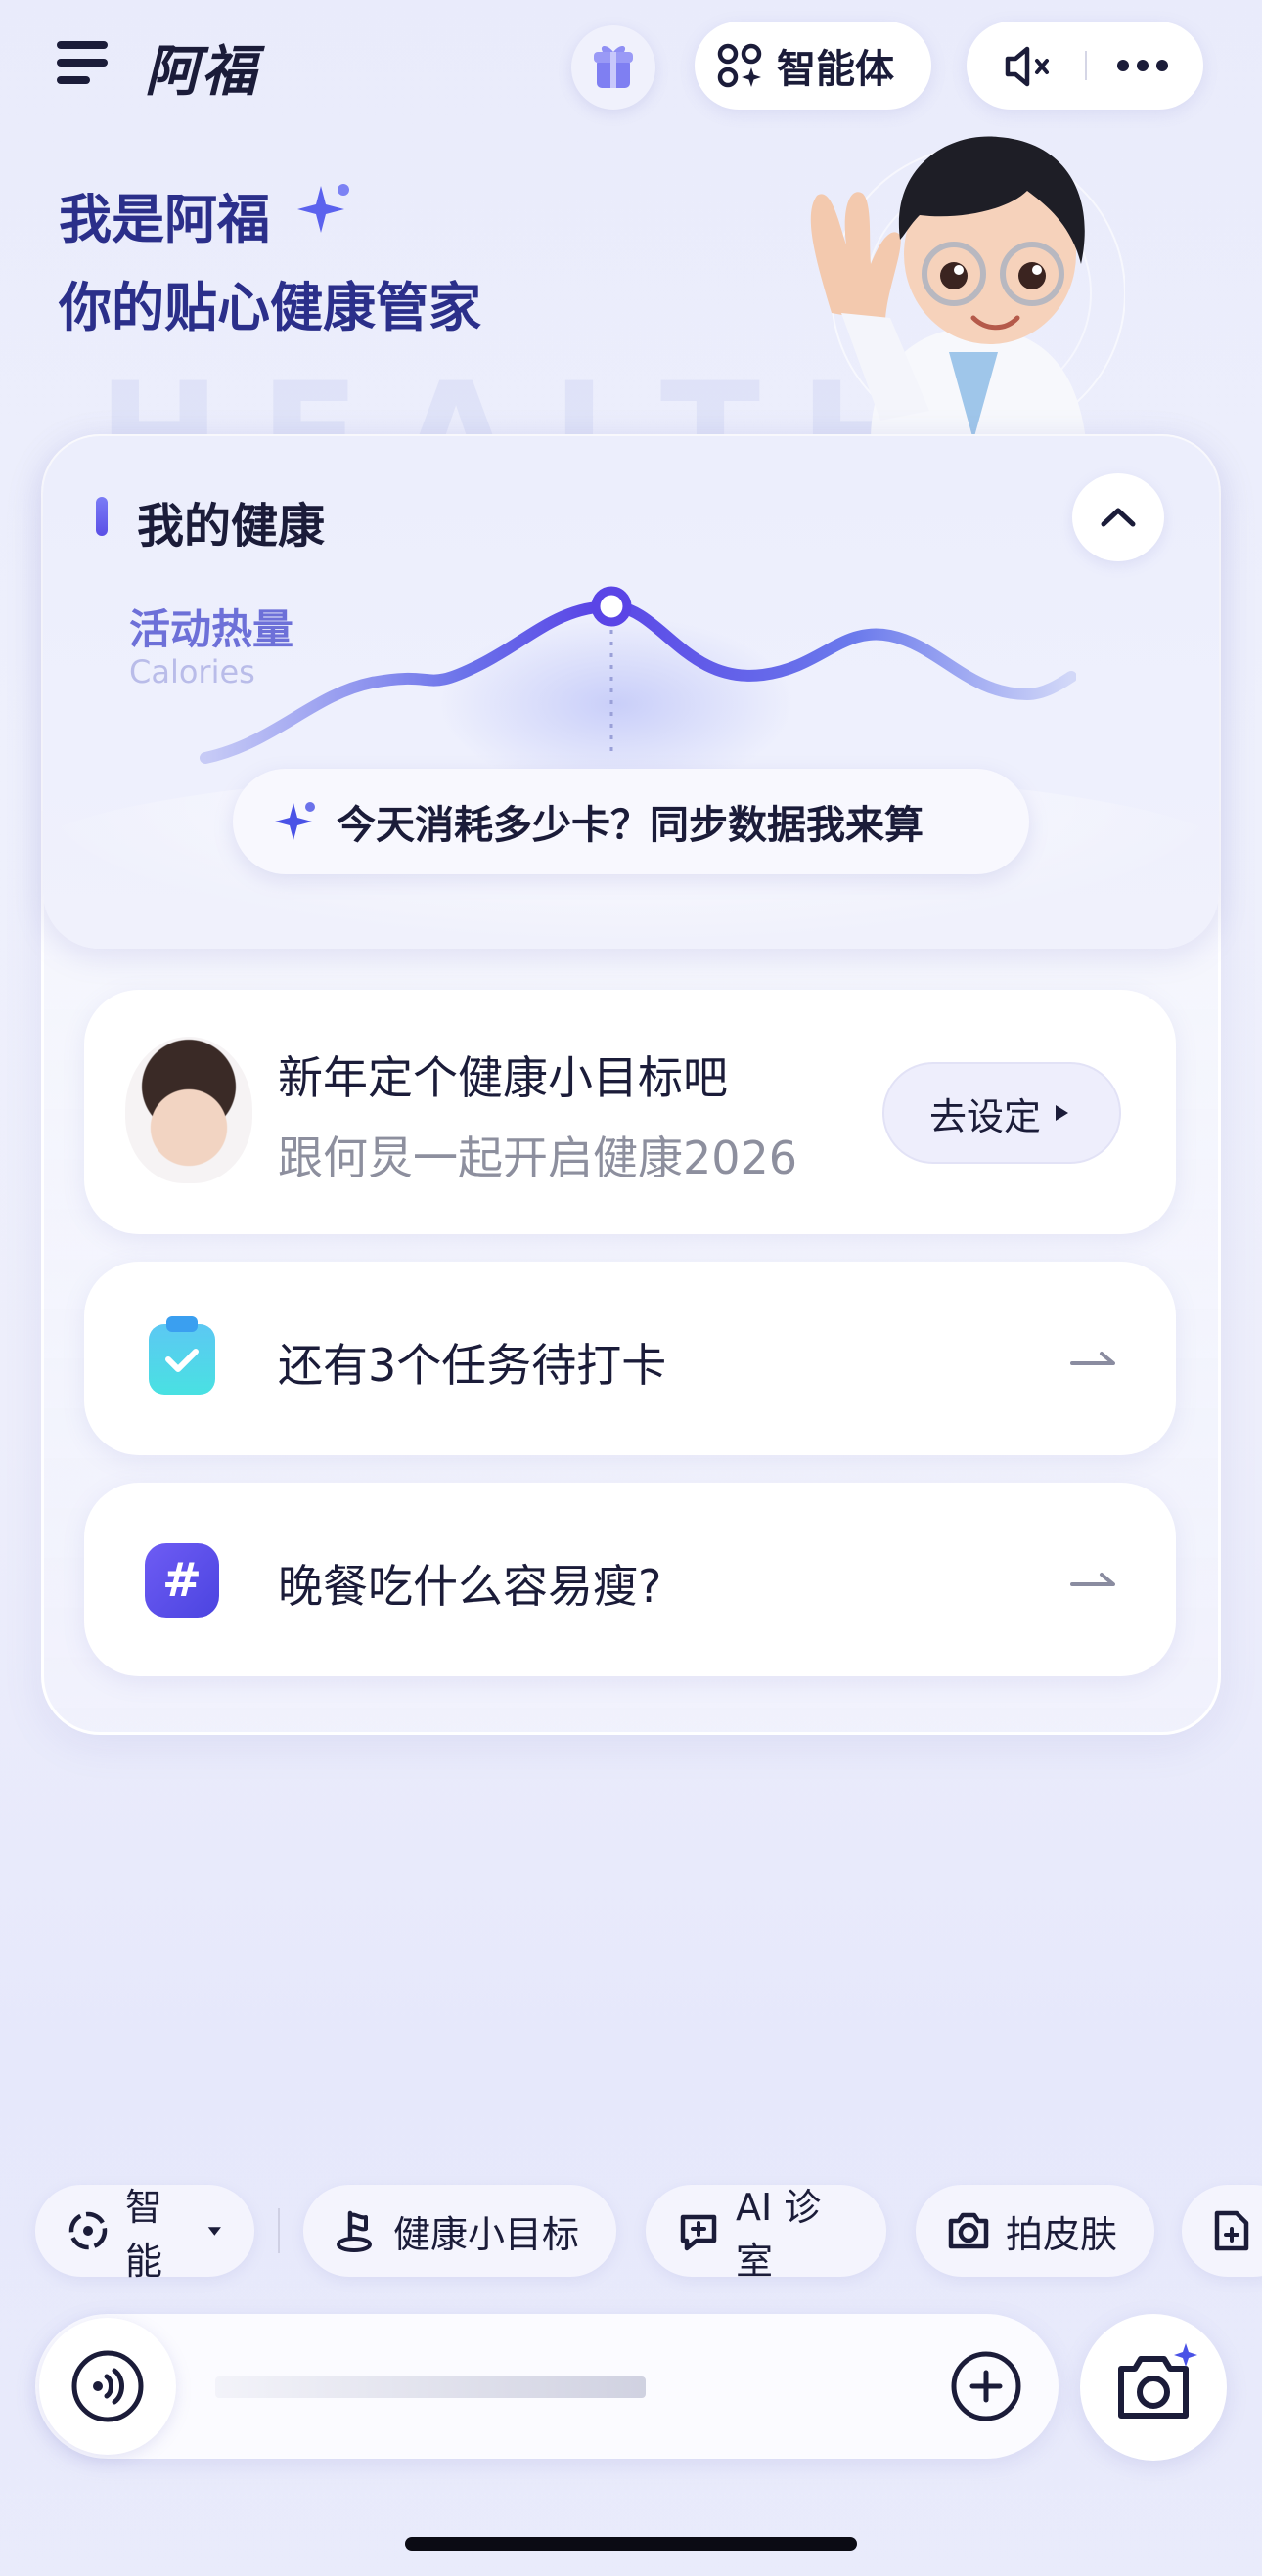 This screenshot has height=2576, width=1262. What do you see at coordinates (1062, 1113) in the screenshot?
I see `play-triangle-icon` at bounding box center [1062, 1113].